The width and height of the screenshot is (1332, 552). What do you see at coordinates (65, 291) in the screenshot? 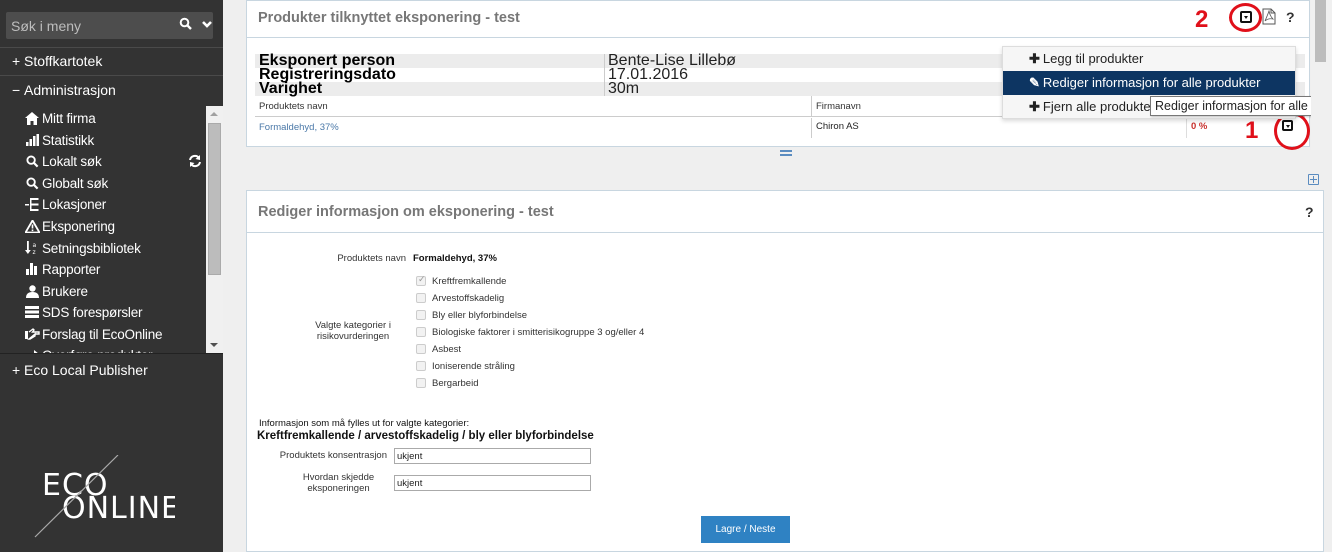
I see `item-label: Brukere` at bounding box center [65, 291].